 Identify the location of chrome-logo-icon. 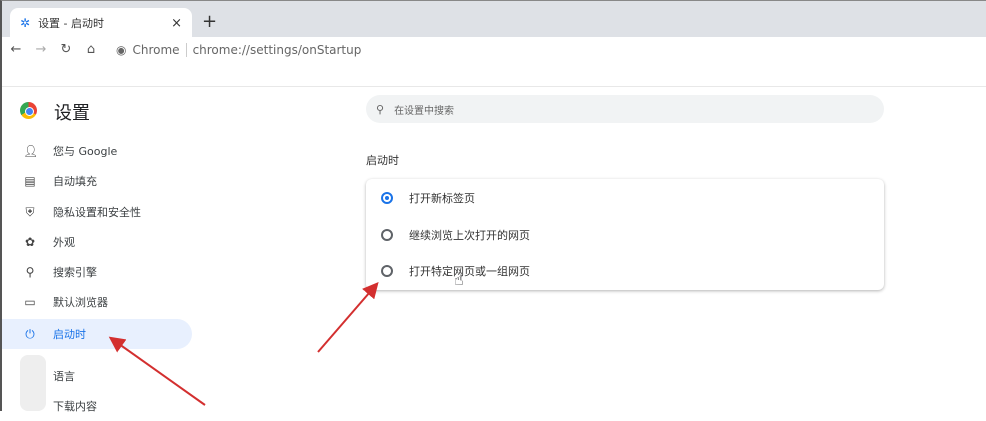
(28, 110).